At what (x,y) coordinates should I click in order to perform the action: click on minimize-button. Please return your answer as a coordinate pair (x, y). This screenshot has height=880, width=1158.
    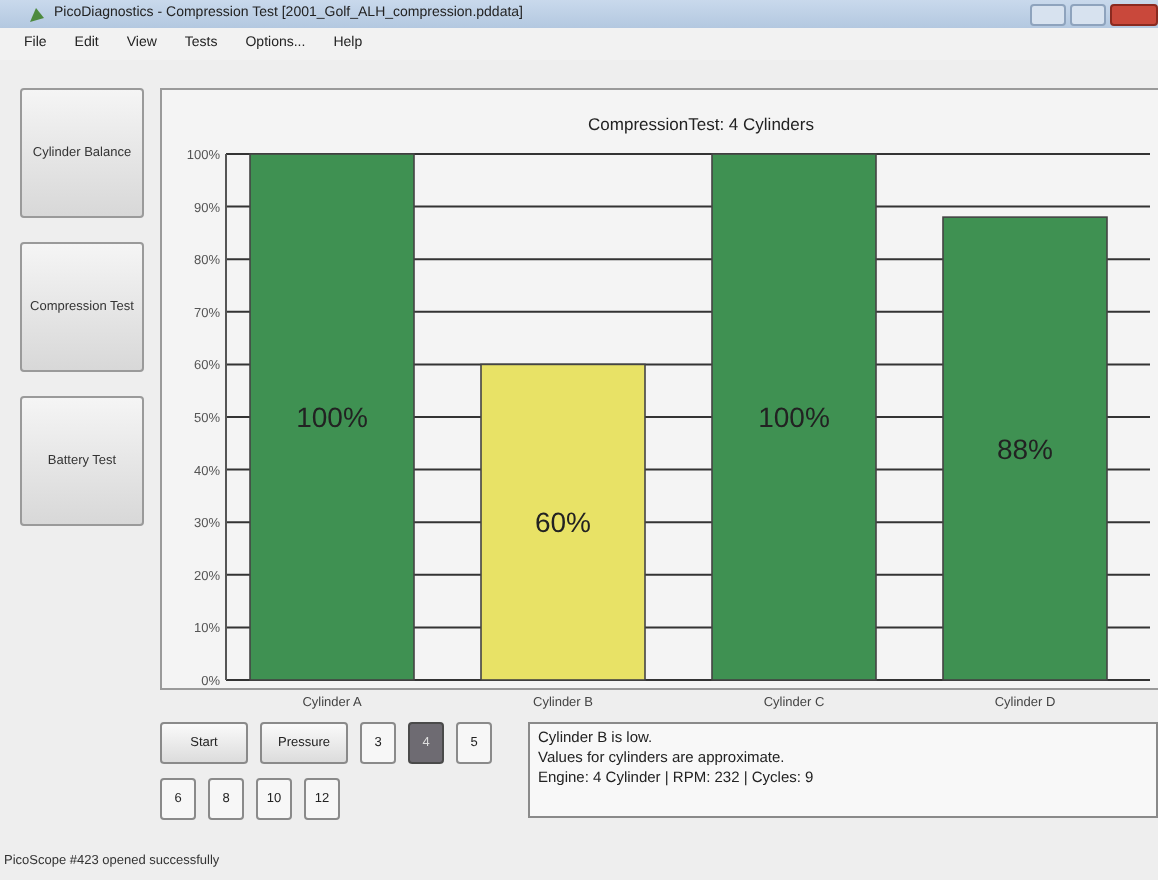
    Looking at the image, I should click on (1048, 14).